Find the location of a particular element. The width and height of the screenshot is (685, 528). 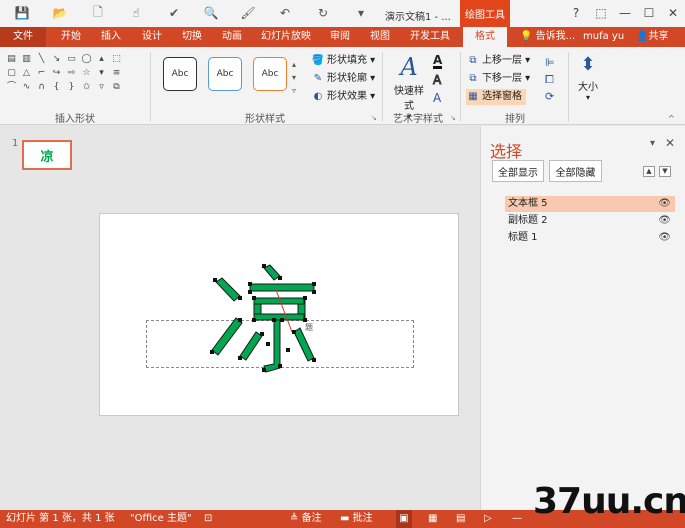

star-shape-icon: ☆ is located at coordinates (86, 73).